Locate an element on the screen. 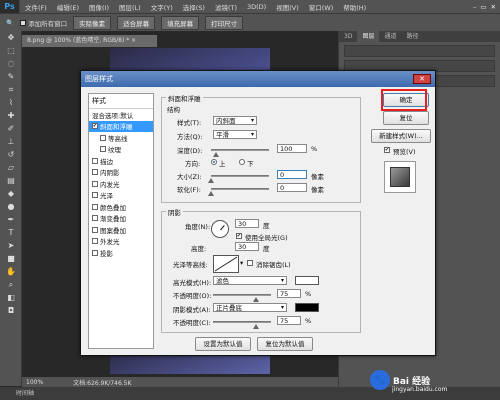 The height and width of the screenshot is (400, 500). type-tool-icon: T is located at coordinates (11, 232).